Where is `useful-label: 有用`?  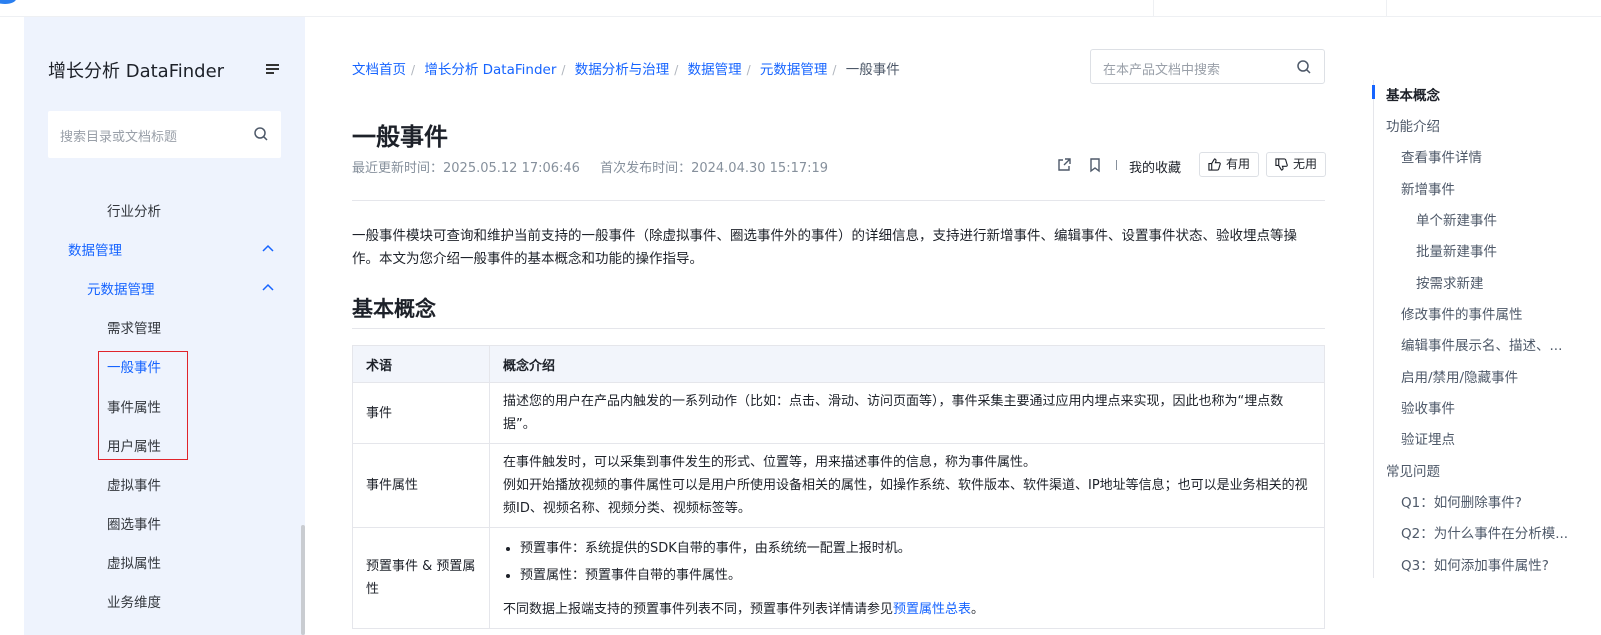 useful-label: 有用 is located at coordinates (1238, 164).